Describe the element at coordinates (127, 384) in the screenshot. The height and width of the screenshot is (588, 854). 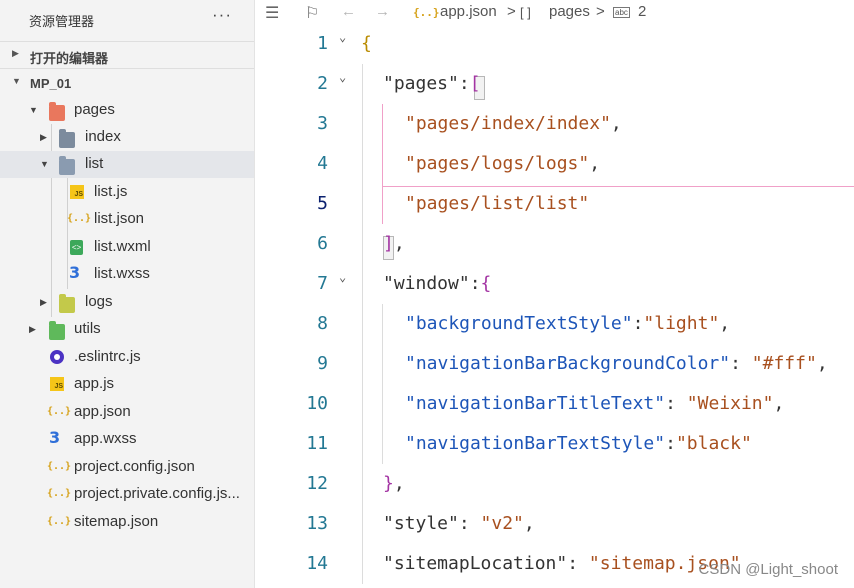
I see `tree-file-app-js: JS app.js` at that location.